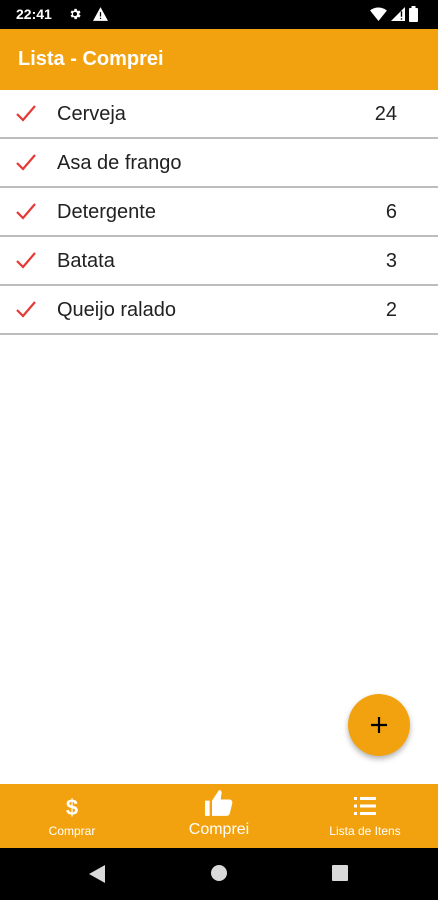  Describe the element at coordinates (119, 163) in the screenshot. I see `item-name: Asa de frango` at that location.